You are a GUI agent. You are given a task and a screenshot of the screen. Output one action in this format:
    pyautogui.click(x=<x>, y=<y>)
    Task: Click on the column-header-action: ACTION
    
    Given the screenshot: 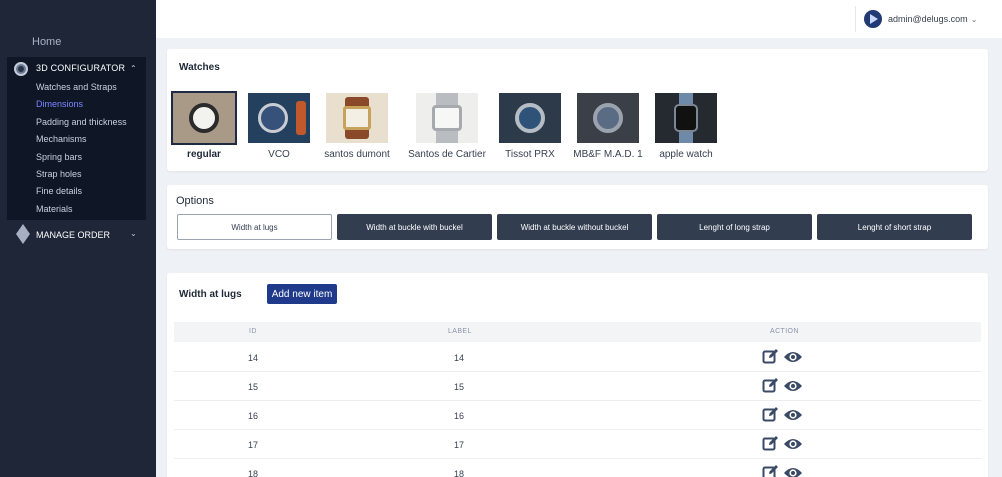 What is the action you would take?
    pyautogui.click(x=784, y=331)
    